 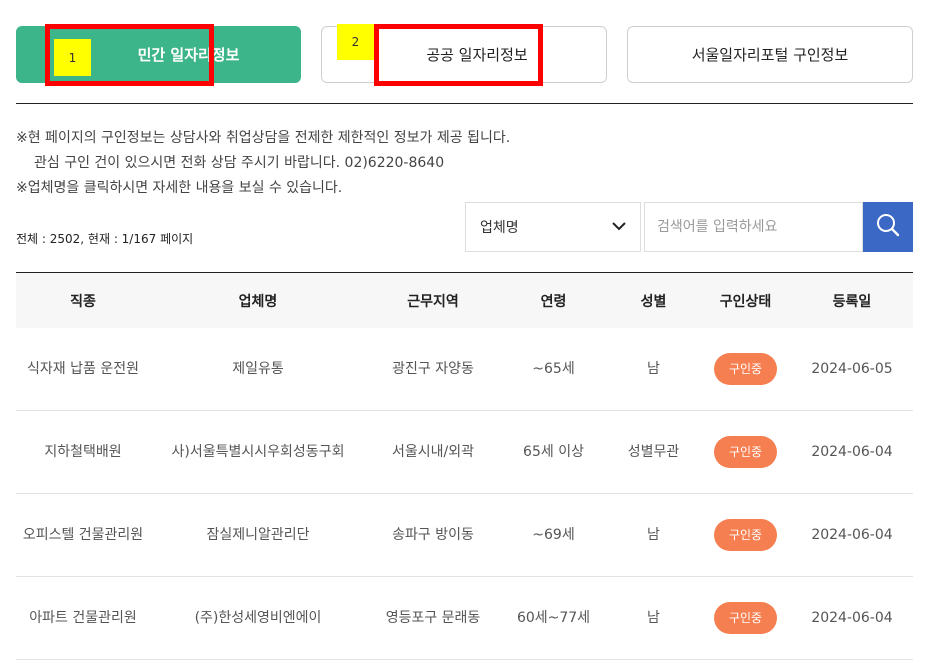 What do you see at coordinates (745, 300) in the screenshot?
I see `column-header: 구인상태` at bounding box center [745, 300].